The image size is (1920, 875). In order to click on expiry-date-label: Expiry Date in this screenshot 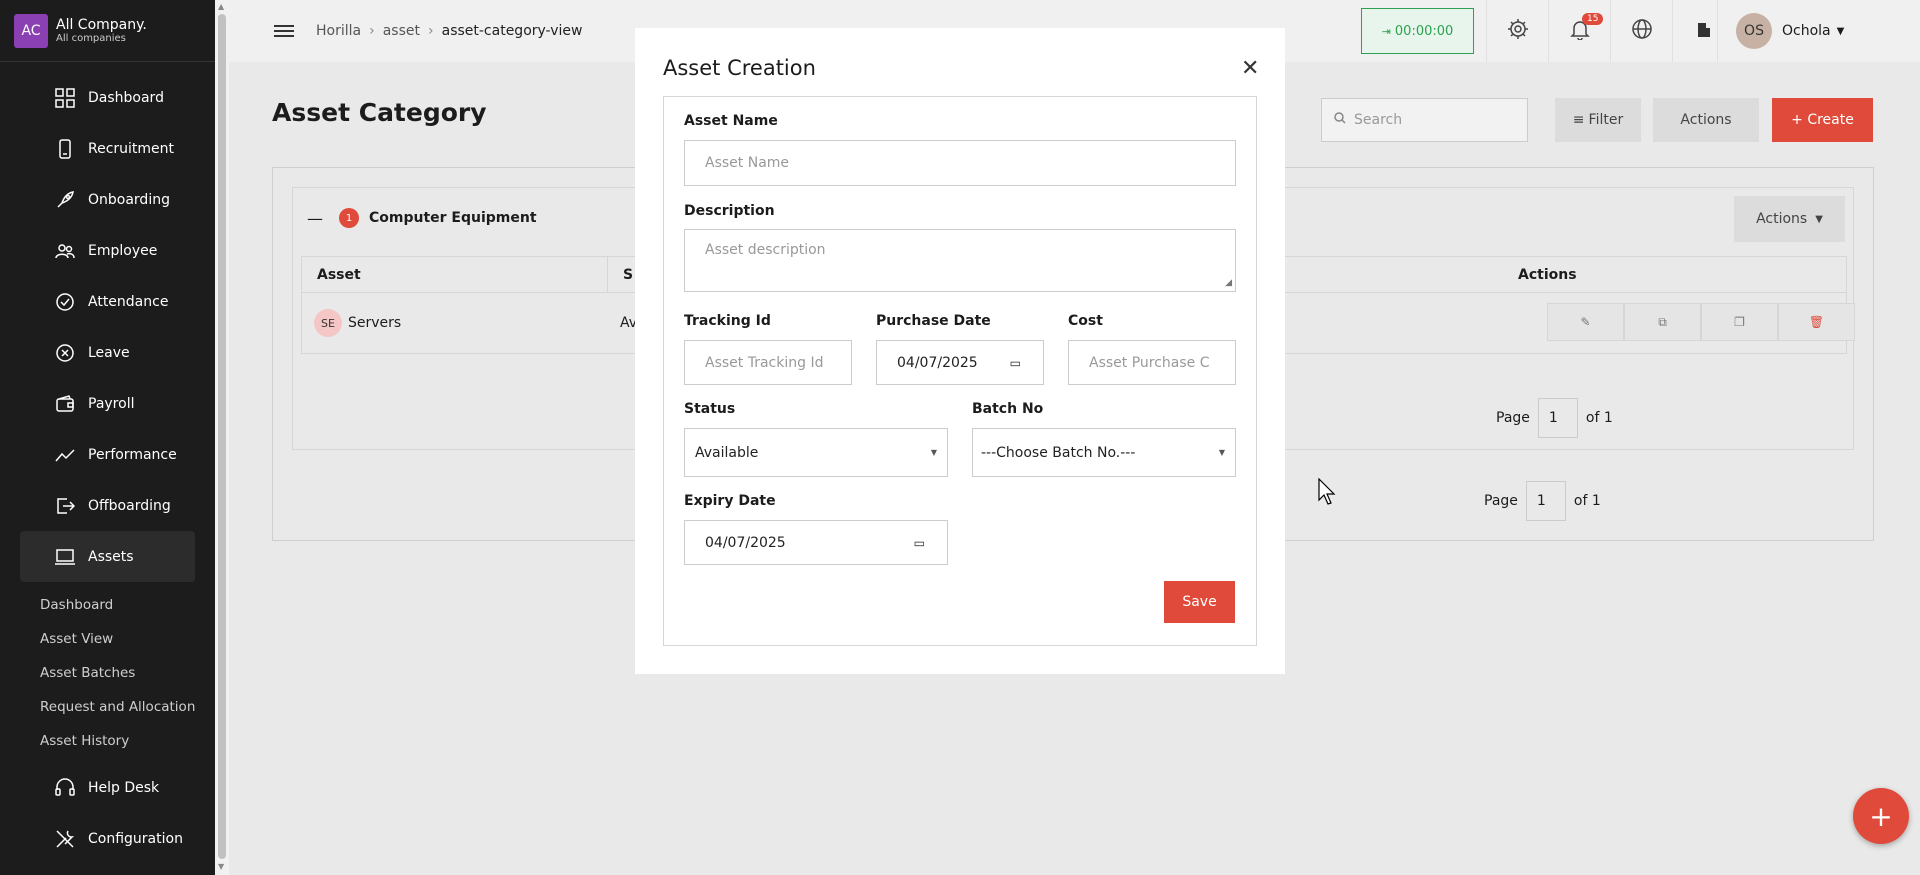, I will do `click(730, 501)`.